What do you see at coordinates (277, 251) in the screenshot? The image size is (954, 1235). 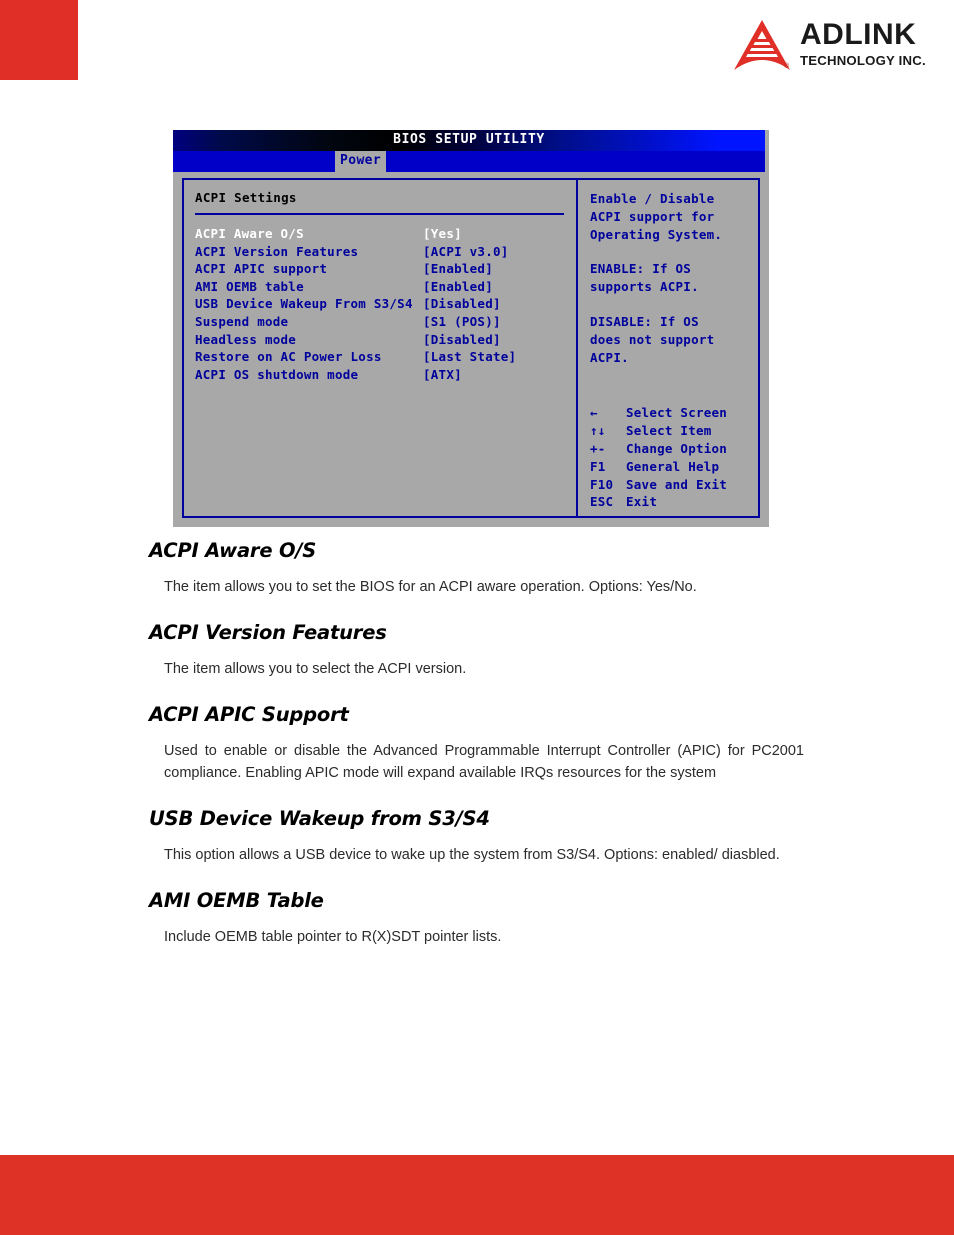 I see `option-label: ACPI Version Features` at bounding box center [277, 251].